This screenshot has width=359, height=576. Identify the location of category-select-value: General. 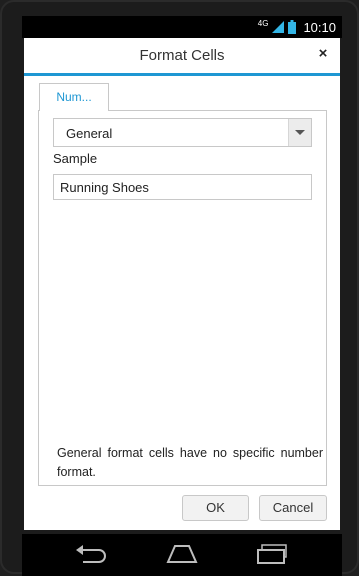
(89, 133).